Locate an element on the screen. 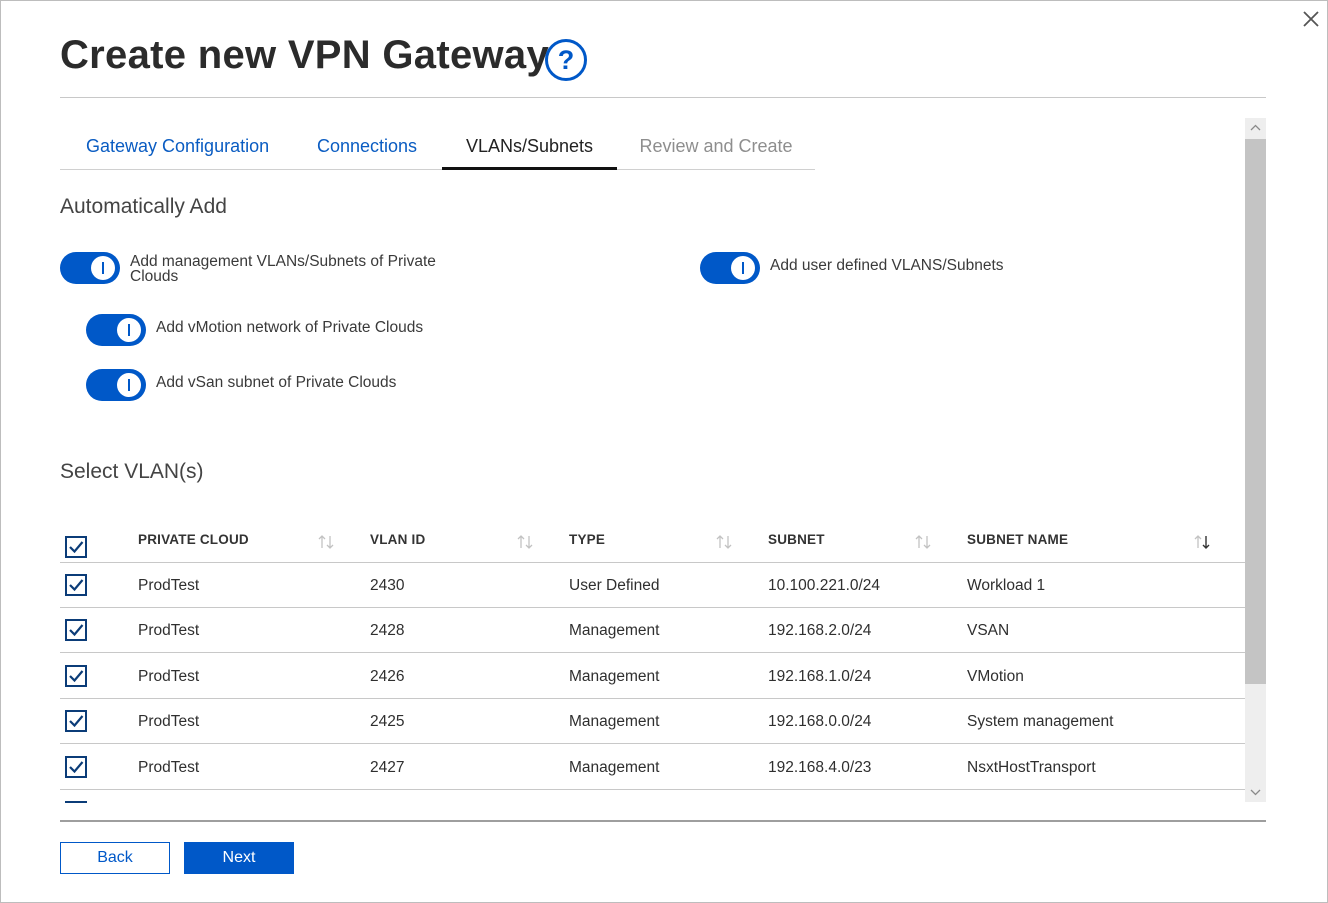  column-type: TYPE is located at coordinates (587, 539).